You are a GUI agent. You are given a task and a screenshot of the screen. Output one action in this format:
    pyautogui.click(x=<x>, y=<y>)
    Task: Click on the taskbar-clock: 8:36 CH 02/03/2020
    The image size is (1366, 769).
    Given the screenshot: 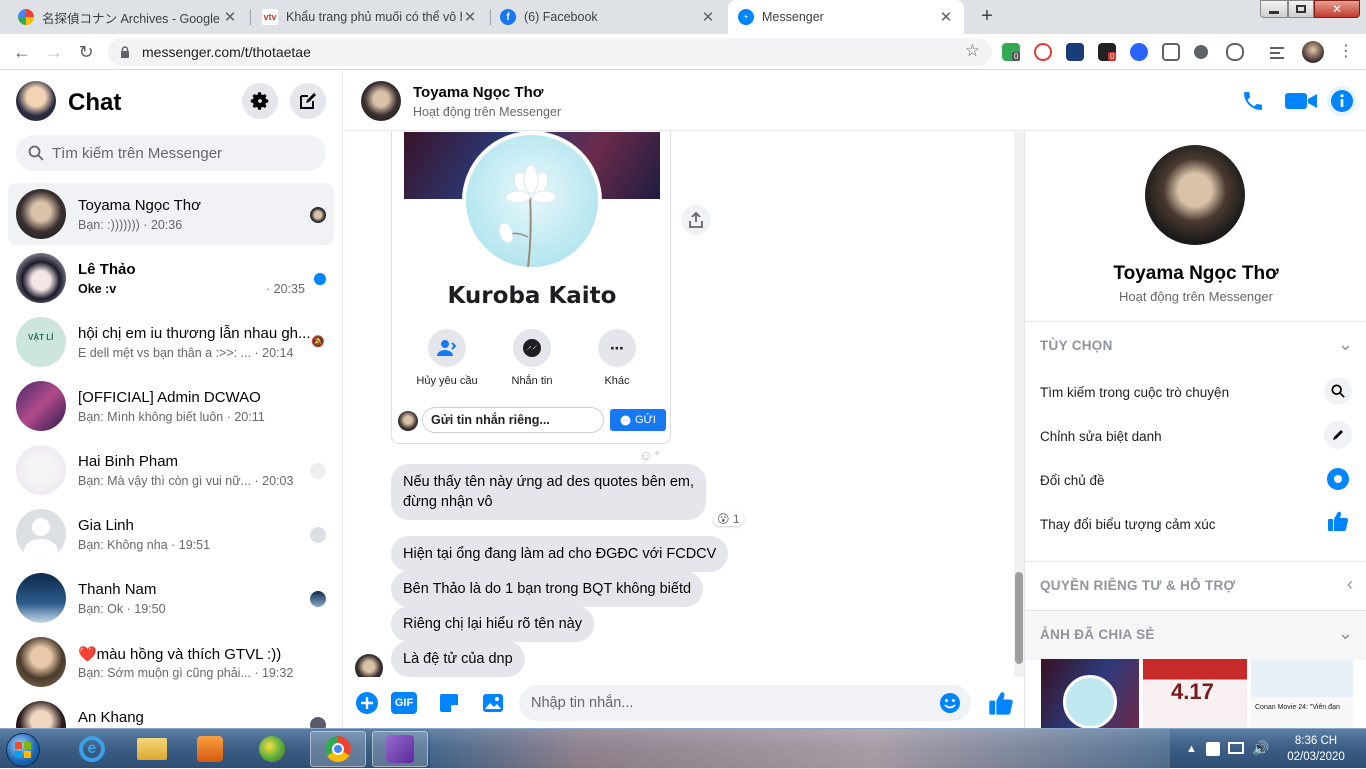 What is the action you would take?
    pyautogui.click(x=1316, y=749)
    